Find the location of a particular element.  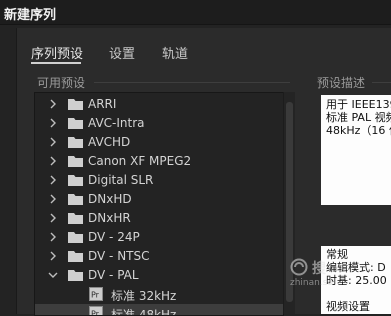

active-tab-indicator is located at coordinates (56, 63).